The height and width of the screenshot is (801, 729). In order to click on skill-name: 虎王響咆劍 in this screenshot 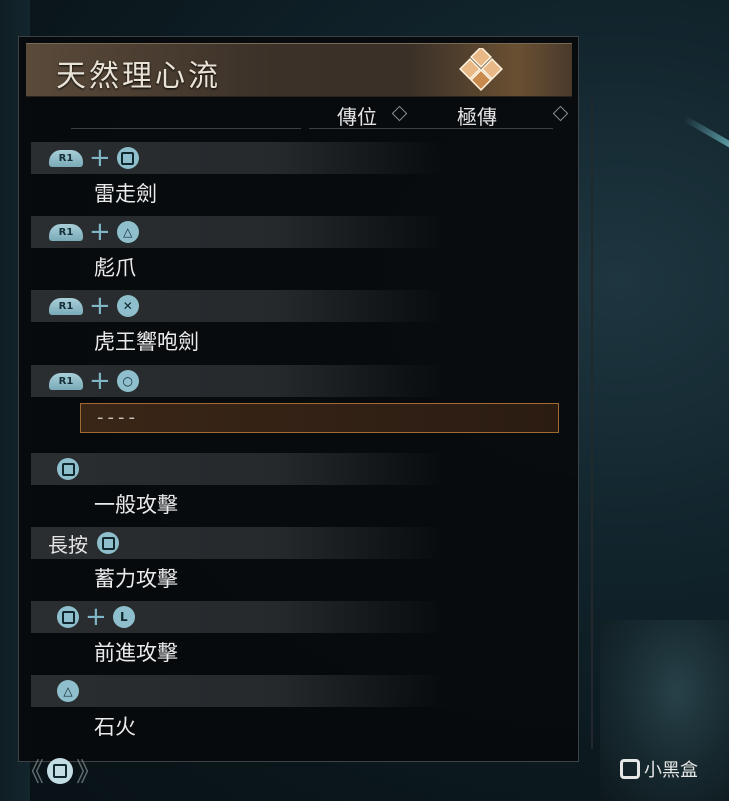, I will do `click(146, 342)`.